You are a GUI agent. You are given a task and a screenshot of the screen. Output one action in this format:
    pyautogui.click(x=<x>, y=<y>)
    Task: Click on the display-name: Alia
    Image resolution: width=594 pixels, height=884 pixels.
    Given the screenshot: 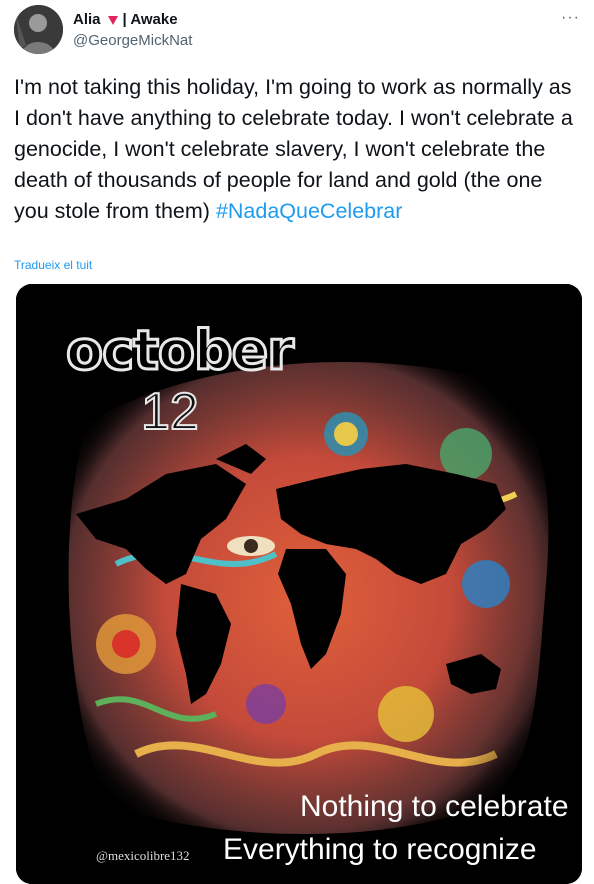 What is the action you would take?
    pyautogui.click(x=87, y=19)
    